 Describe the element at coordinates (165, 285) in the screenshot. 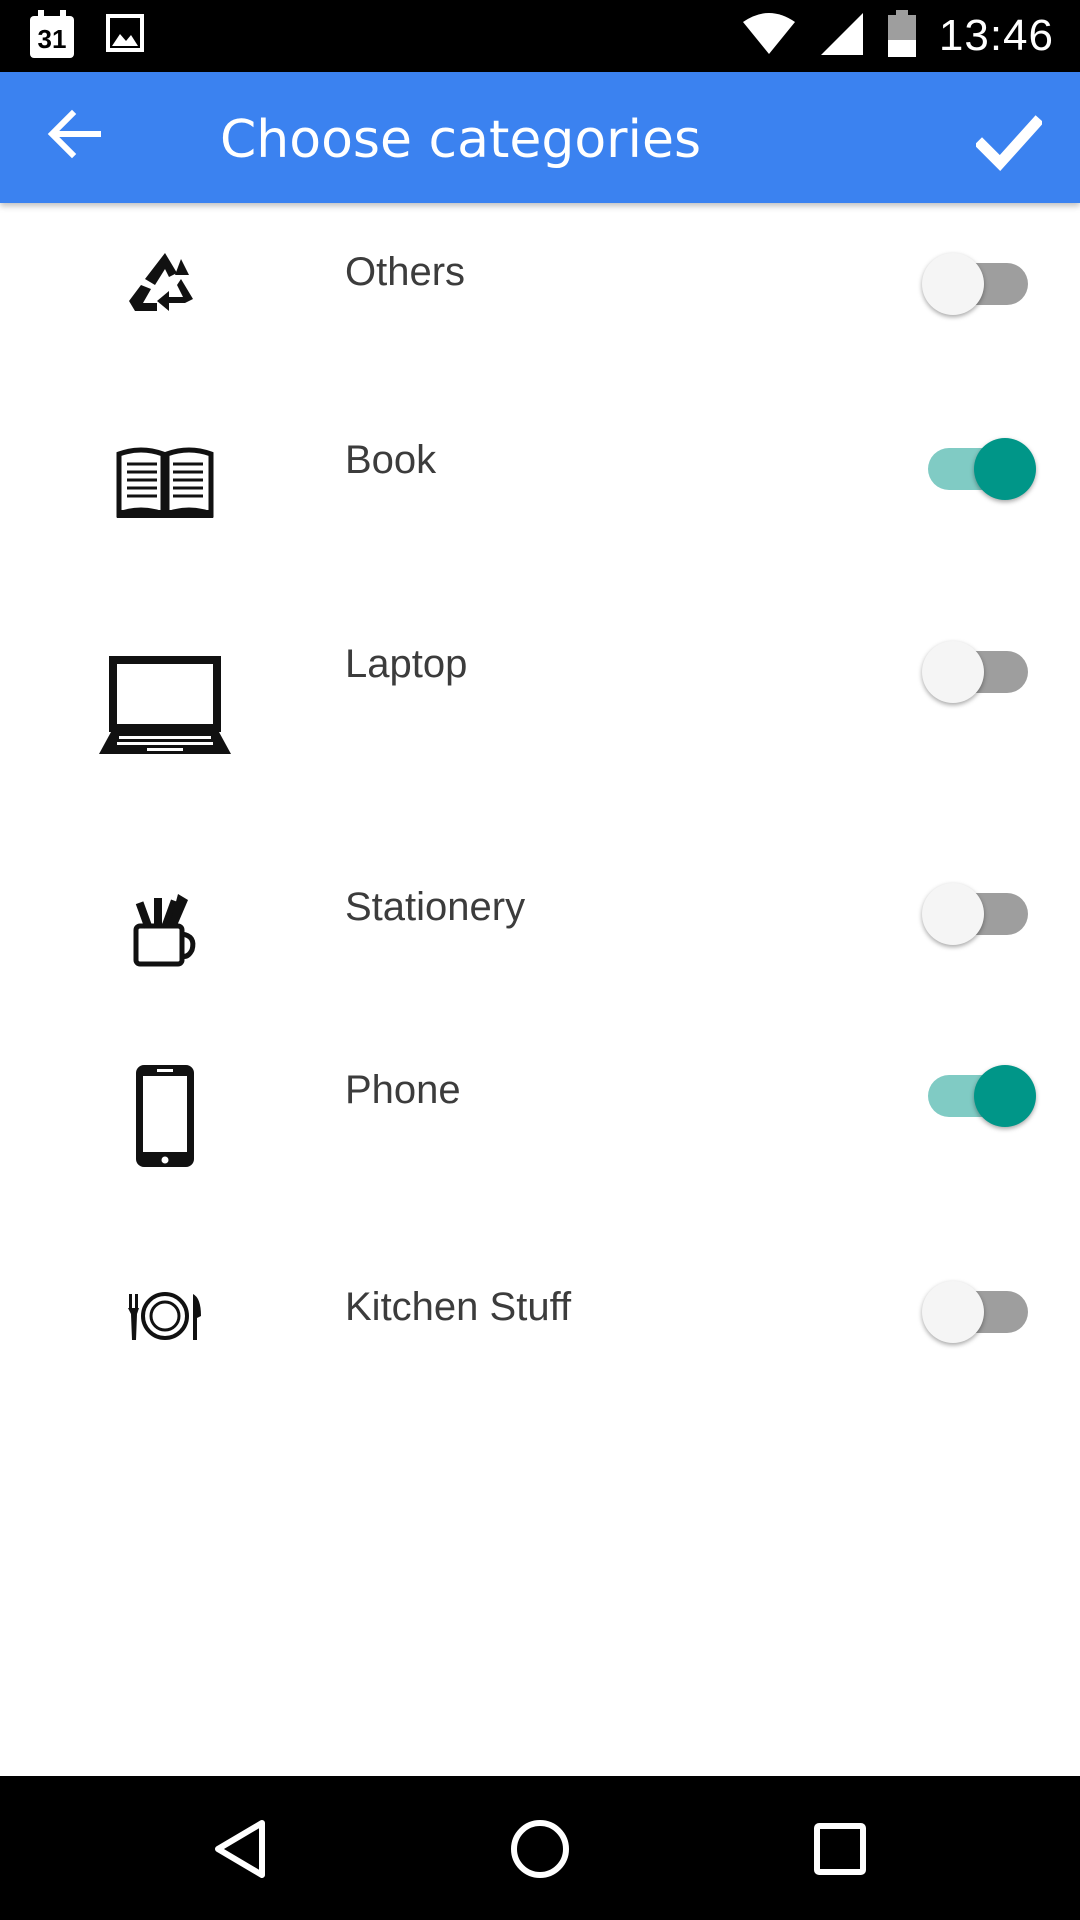

I see `recycle-icon` at that location.